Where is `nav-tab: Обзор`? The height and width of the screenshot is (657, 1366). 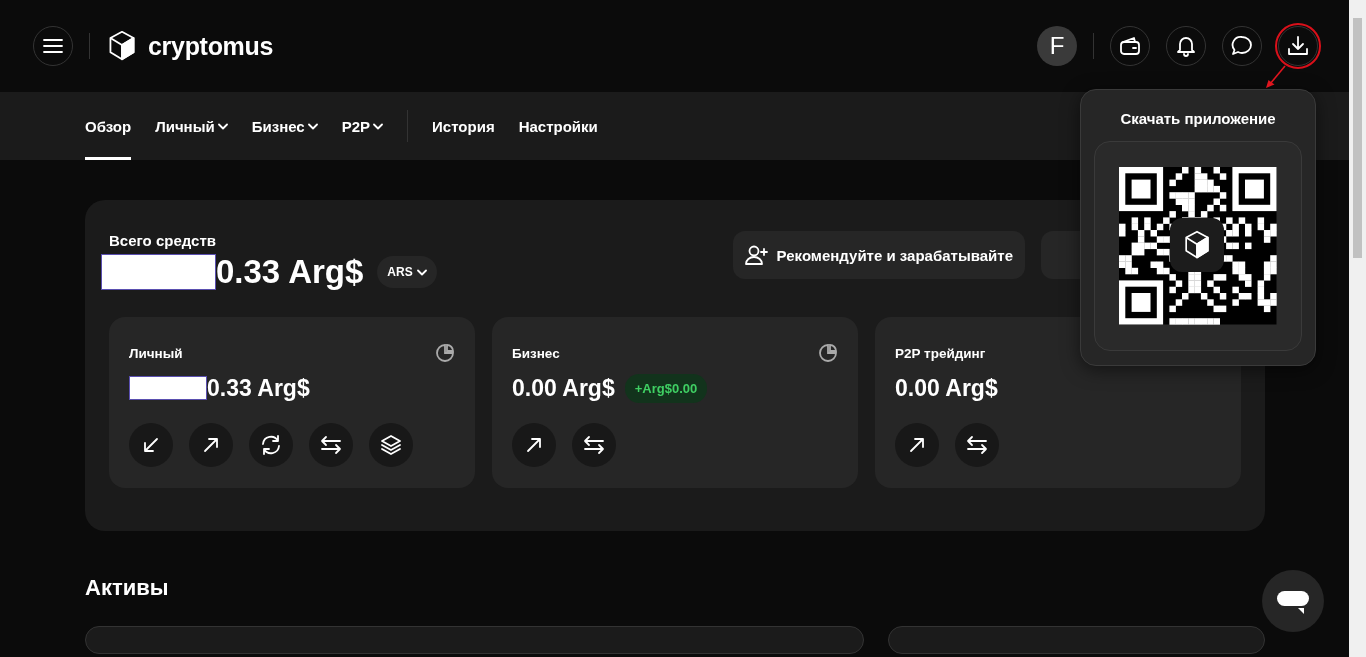
nav-tab: Обзор is located at coordinates (108, 126).